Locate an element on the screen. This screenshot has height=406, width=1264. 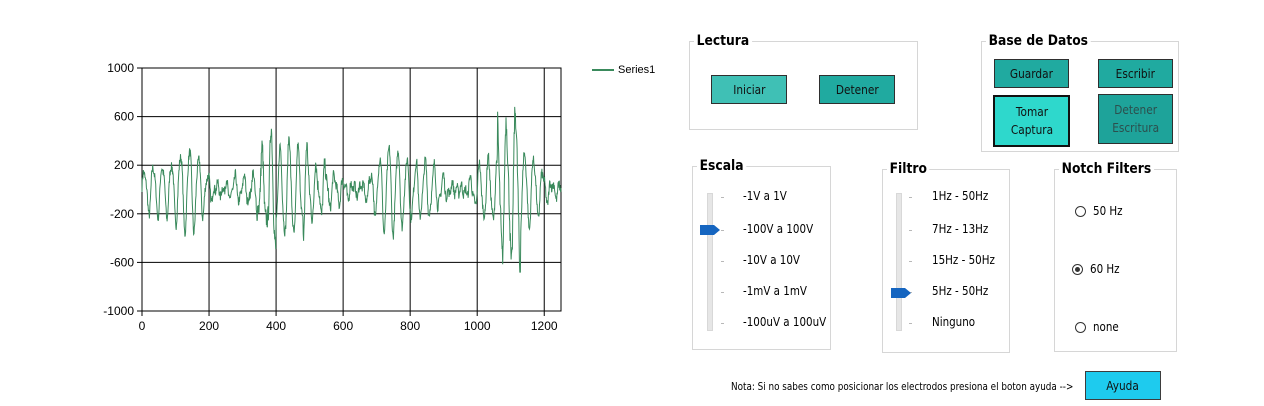
y-tick-label: -1000 is located at coordinates (118, 311).